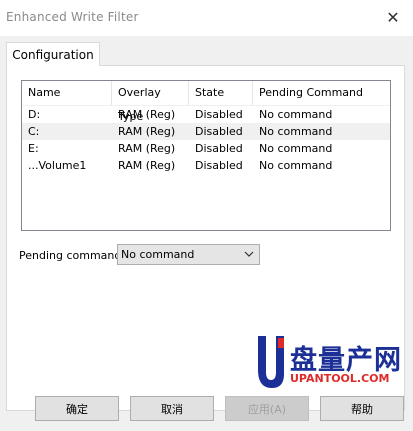  I want to click on pending-command-select: No command, so click(188, 254).